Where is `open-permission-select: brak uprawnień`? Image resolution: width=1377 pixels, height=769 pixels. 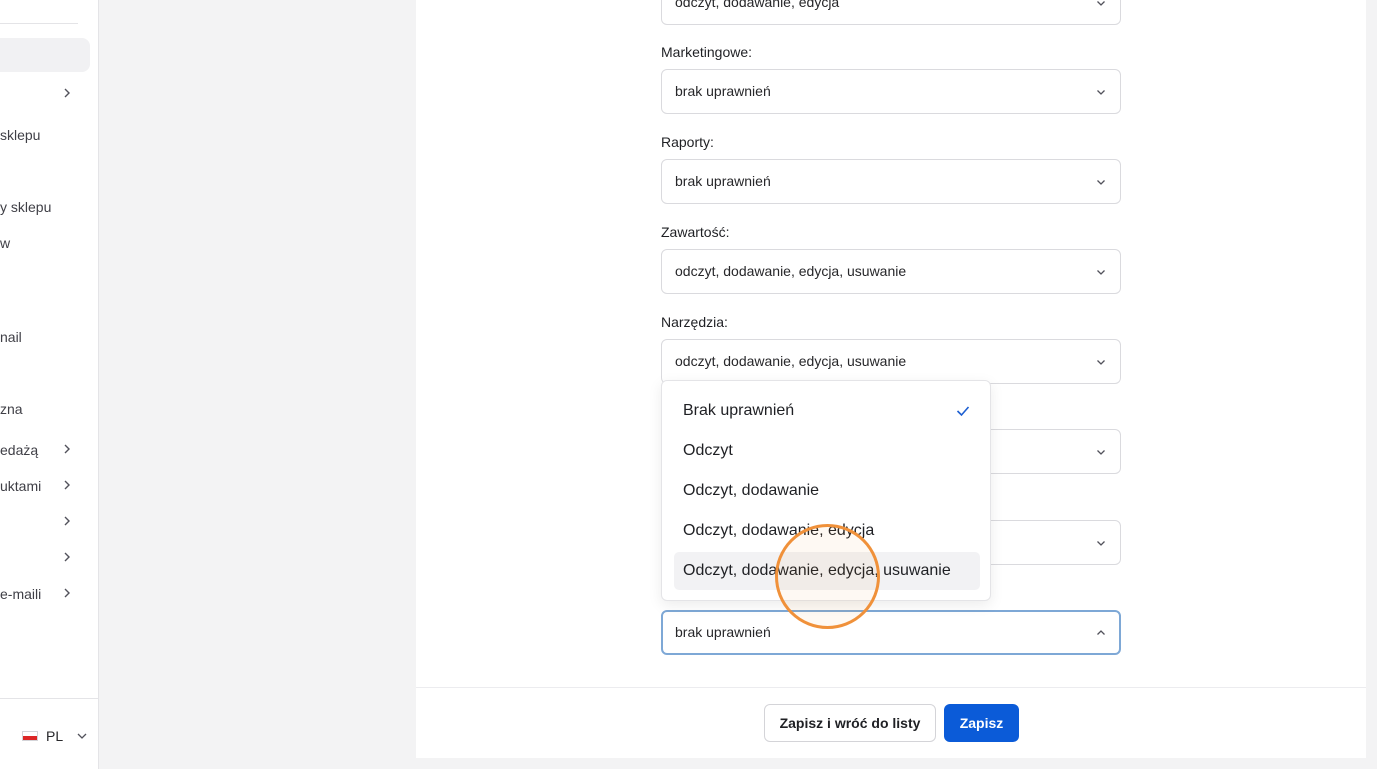 open-permission-select: brak uprawnień is located at coordinates (891, 632).